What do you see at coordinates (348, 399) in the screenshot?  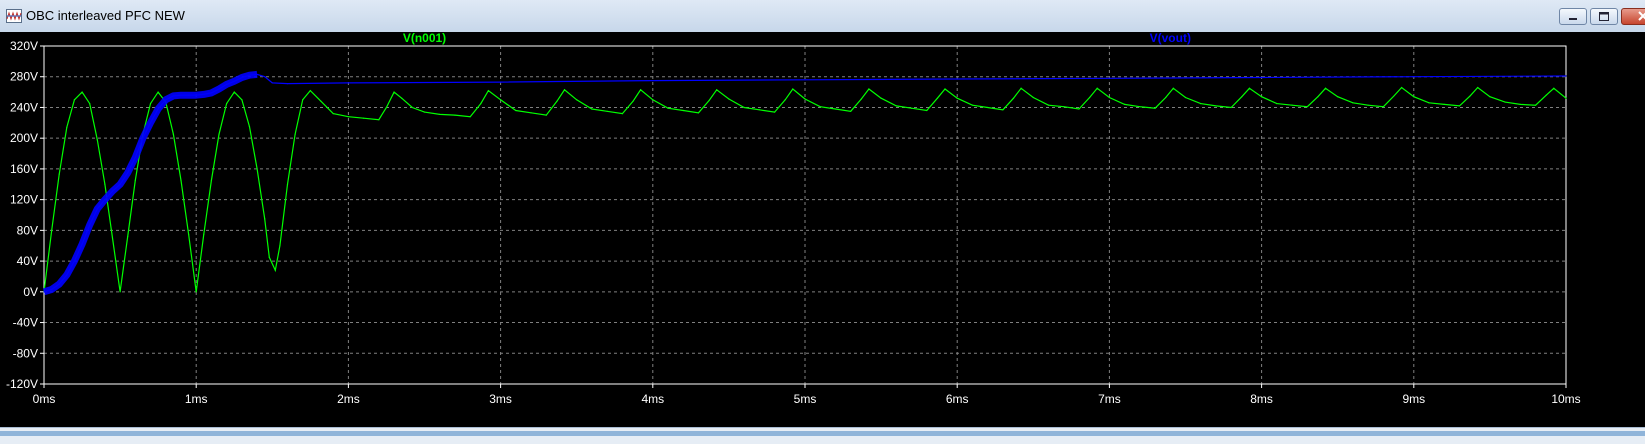 I see `x-tick-label: 2ms` at bounding box center [348, 399].